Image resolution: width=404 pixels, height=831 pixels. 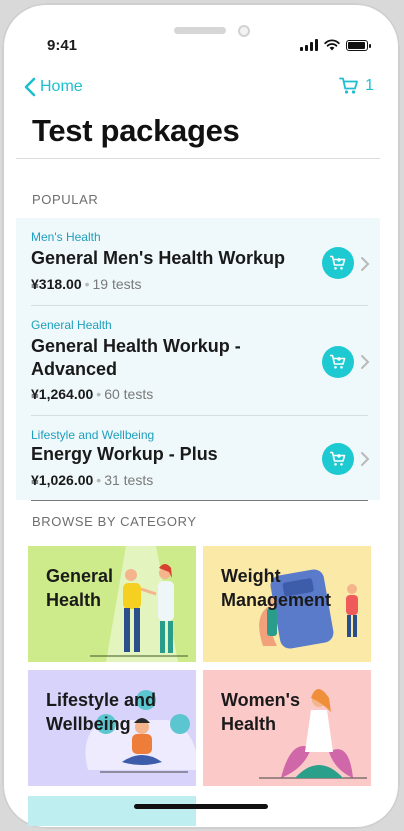 What do you see at coordinates (66, 237) in the screenshot?
I see `package-category: Men's Health` at bounding box center [66, 237].